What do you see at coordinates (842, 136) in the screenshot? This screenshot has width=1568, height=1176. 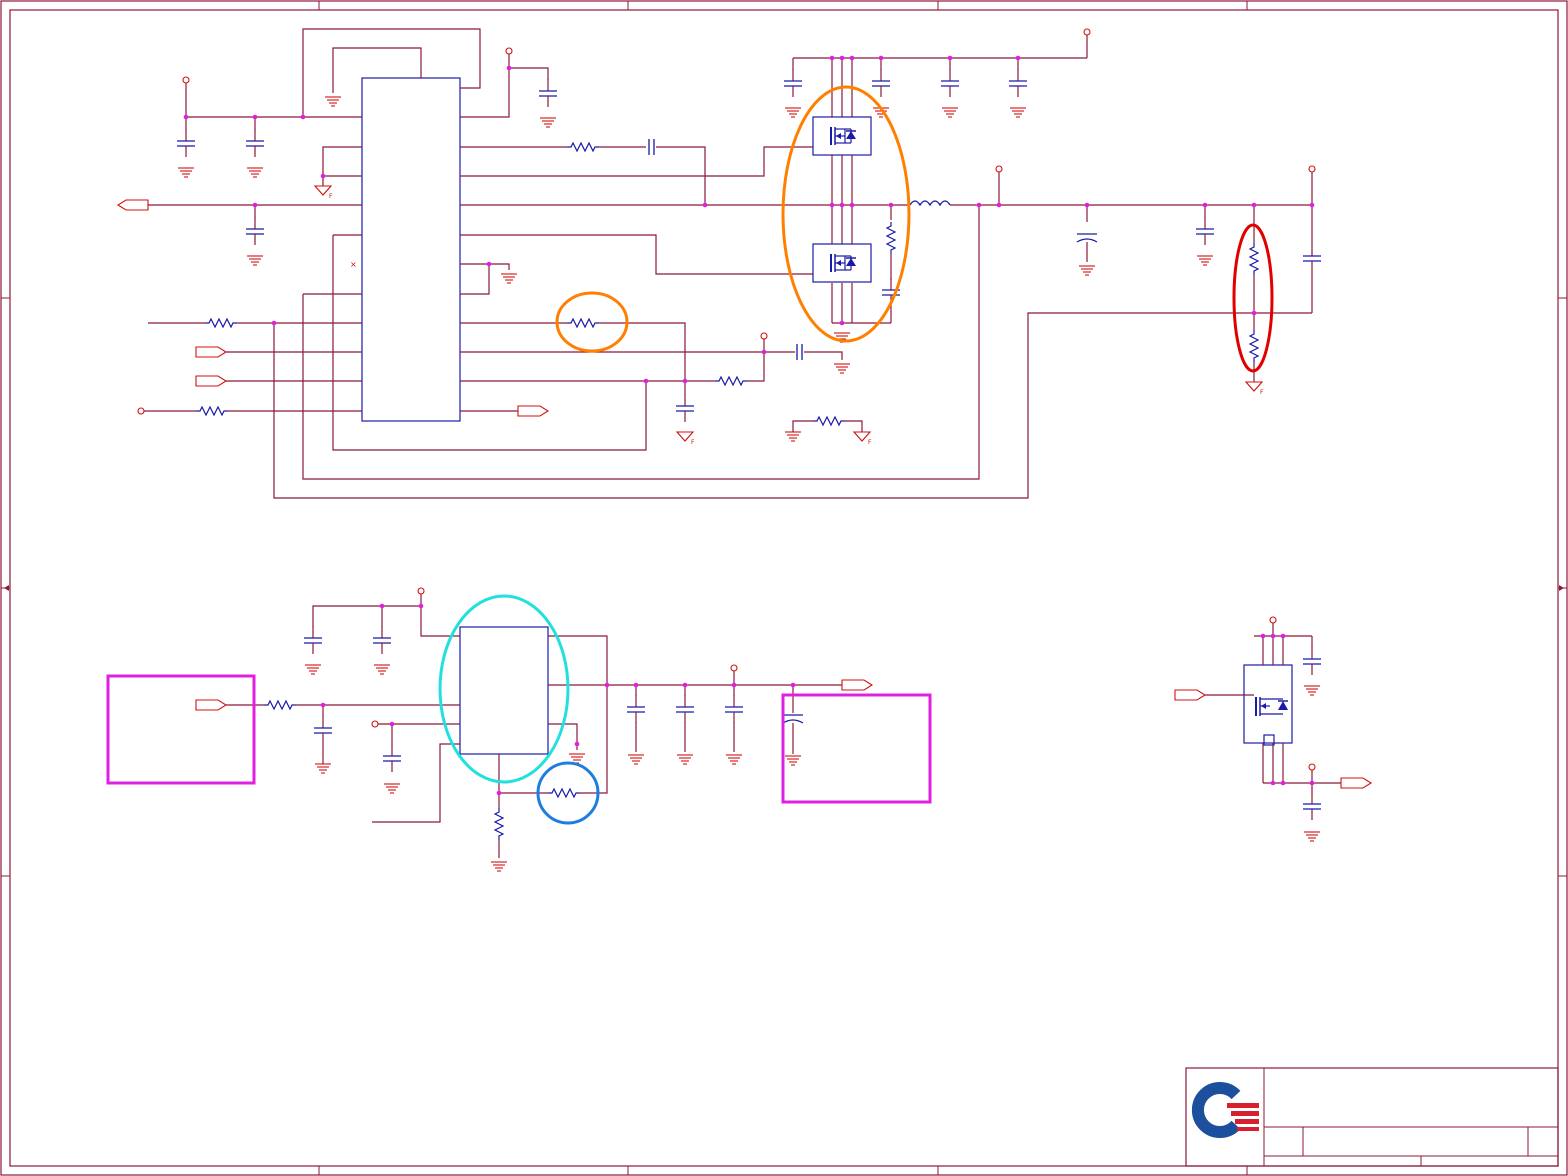 I see `high-side-mosfet-icon` at bounding box center [842, 136].